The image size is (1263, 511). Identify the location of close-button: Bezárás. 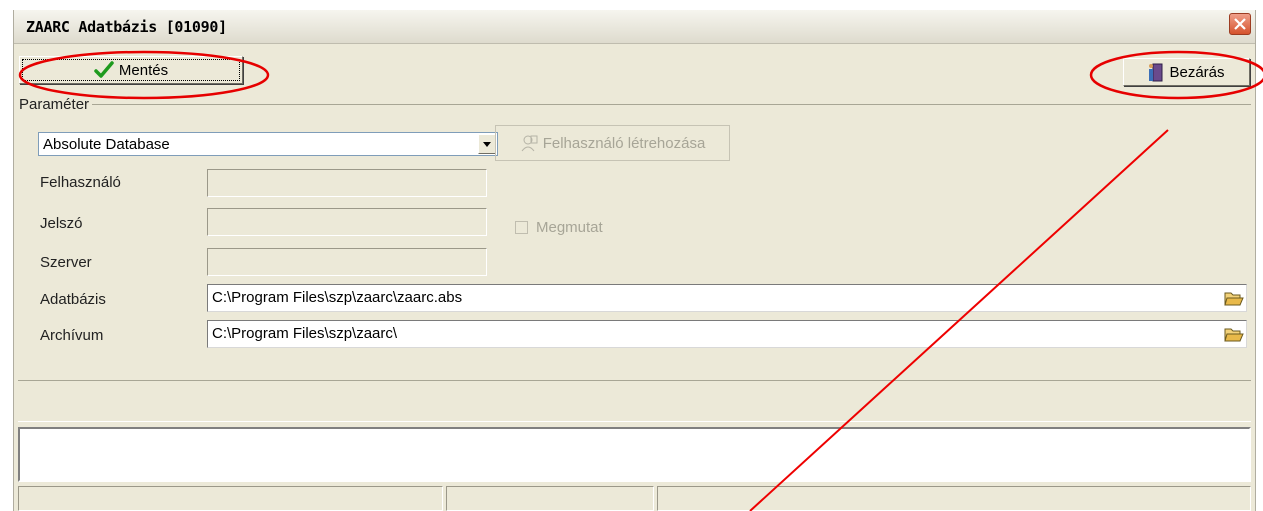
(1186, 72).